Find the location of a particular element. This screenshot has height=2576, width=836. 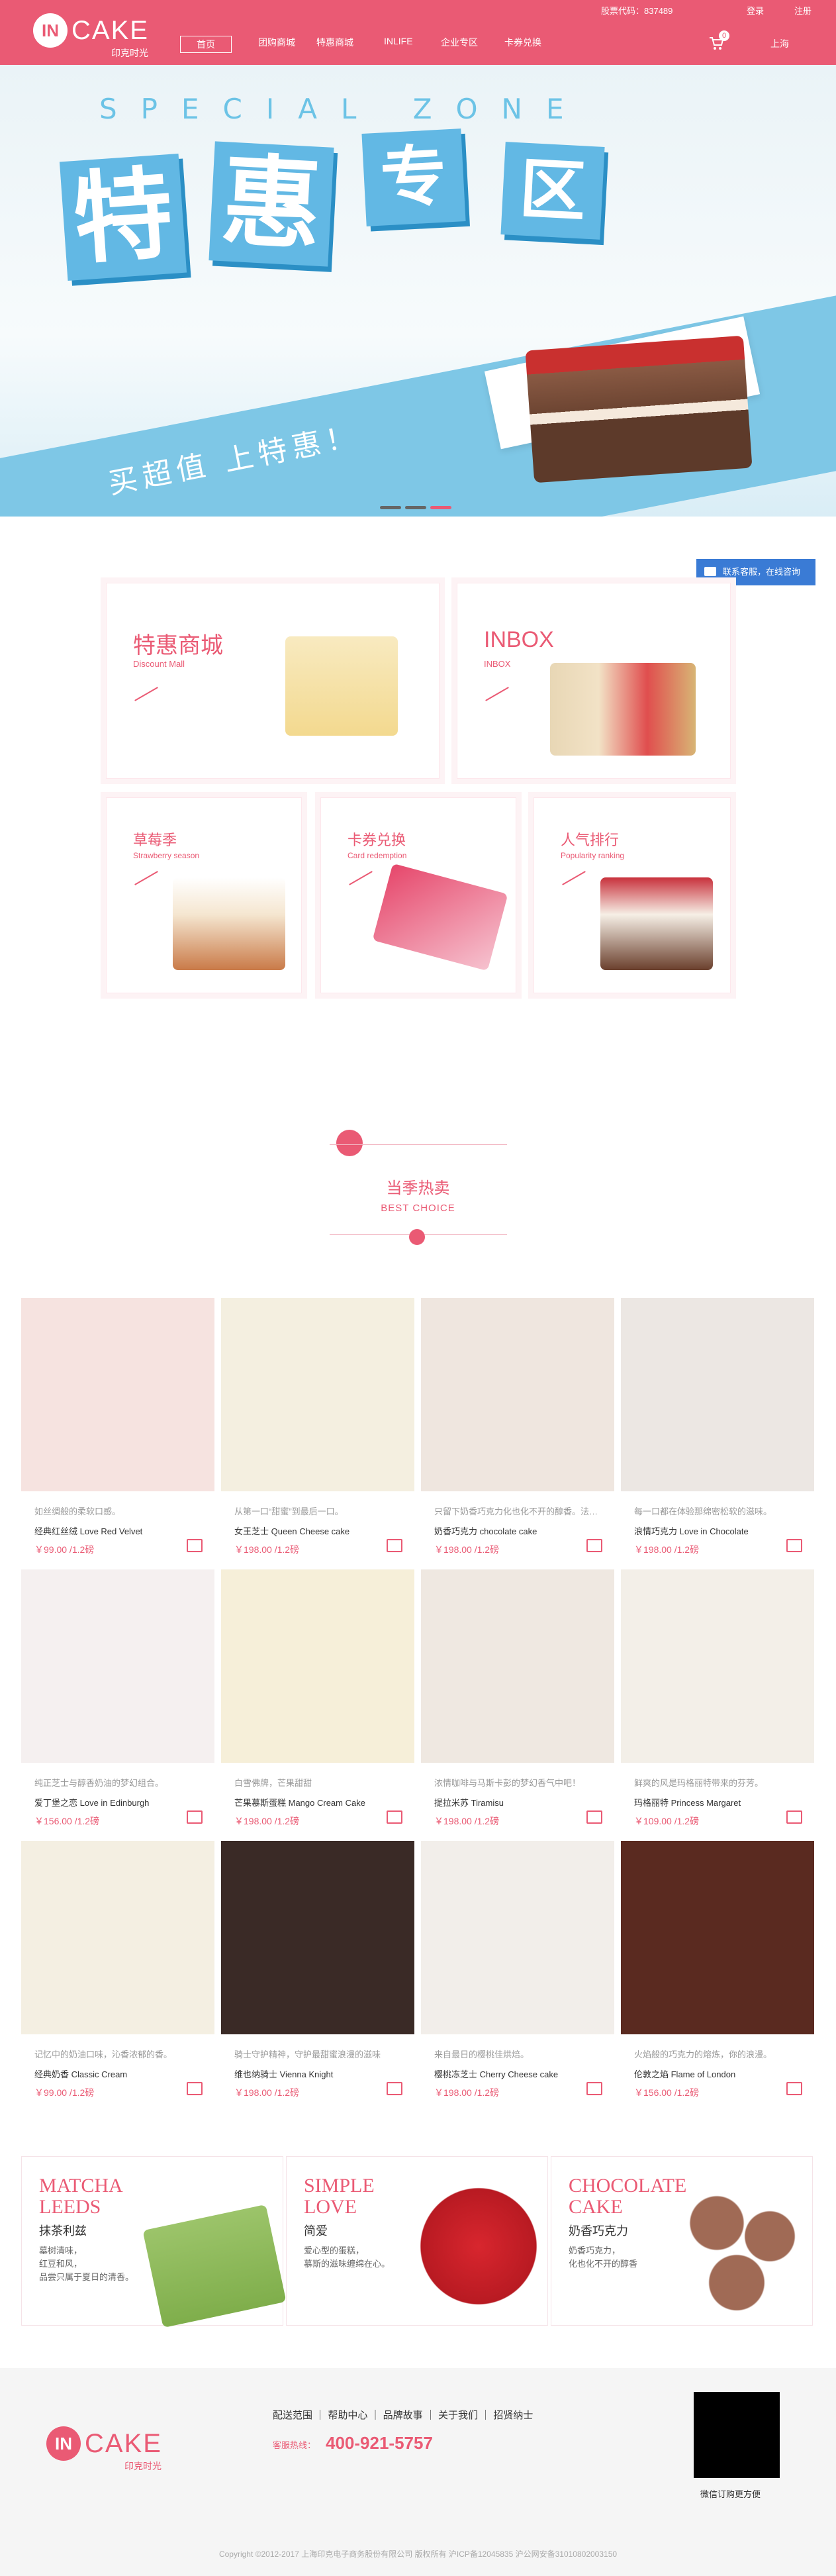

login-link: 登录 is located at coordinates (755, 10).